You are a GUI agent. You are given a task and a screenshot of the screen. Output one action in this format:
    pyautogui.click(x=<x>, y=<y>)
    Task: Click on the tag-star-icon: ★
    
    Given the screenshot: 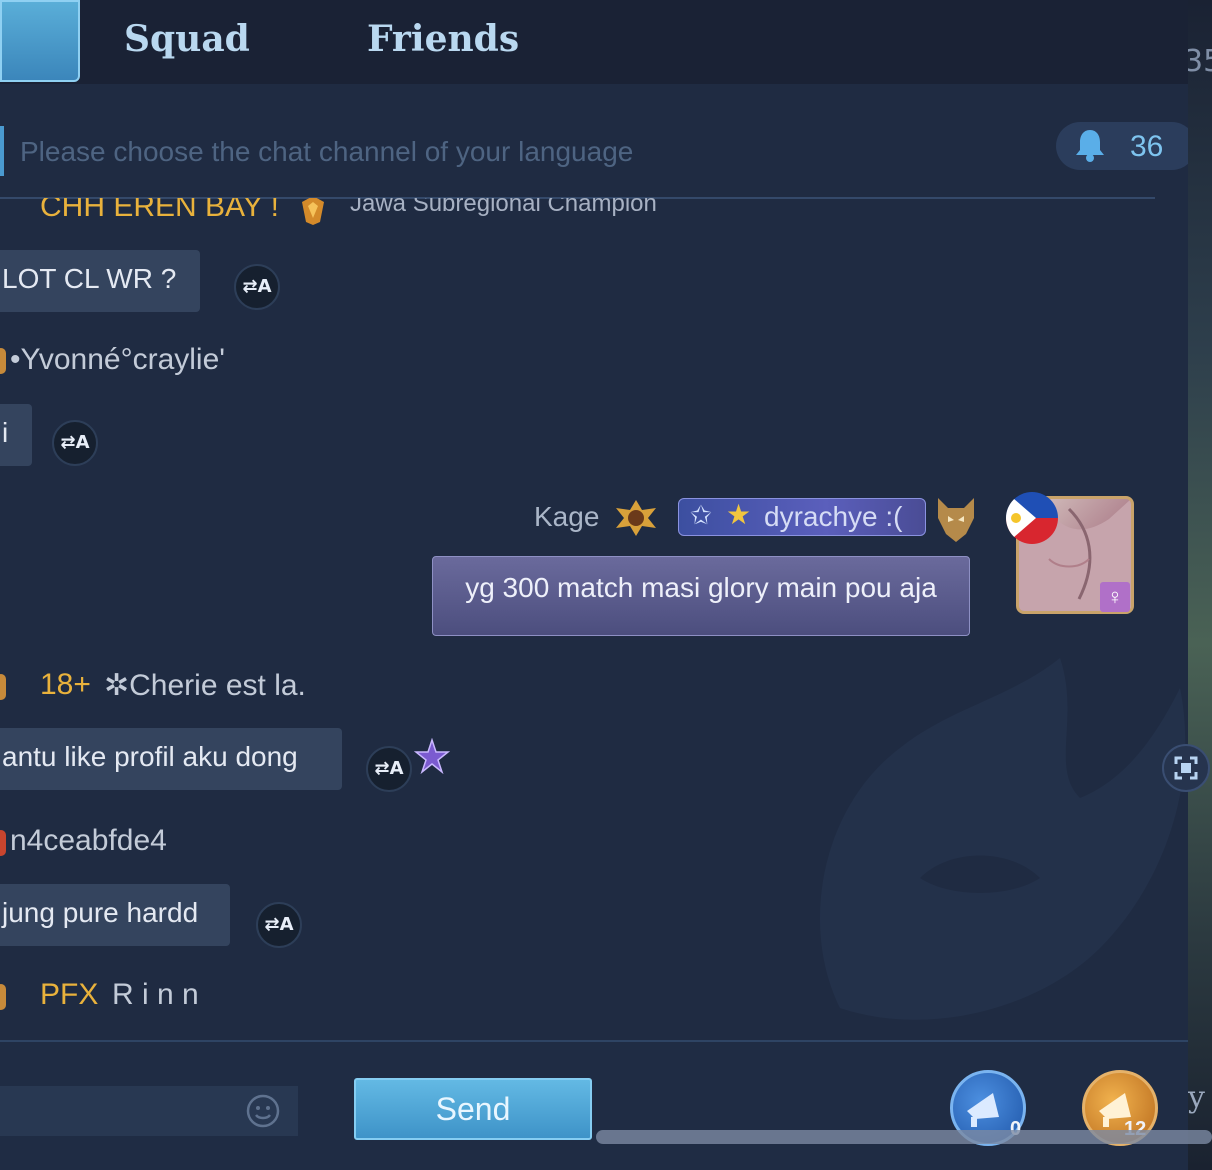 What is the action you would take?
    pyautogui.click(x=739, y=514)
    